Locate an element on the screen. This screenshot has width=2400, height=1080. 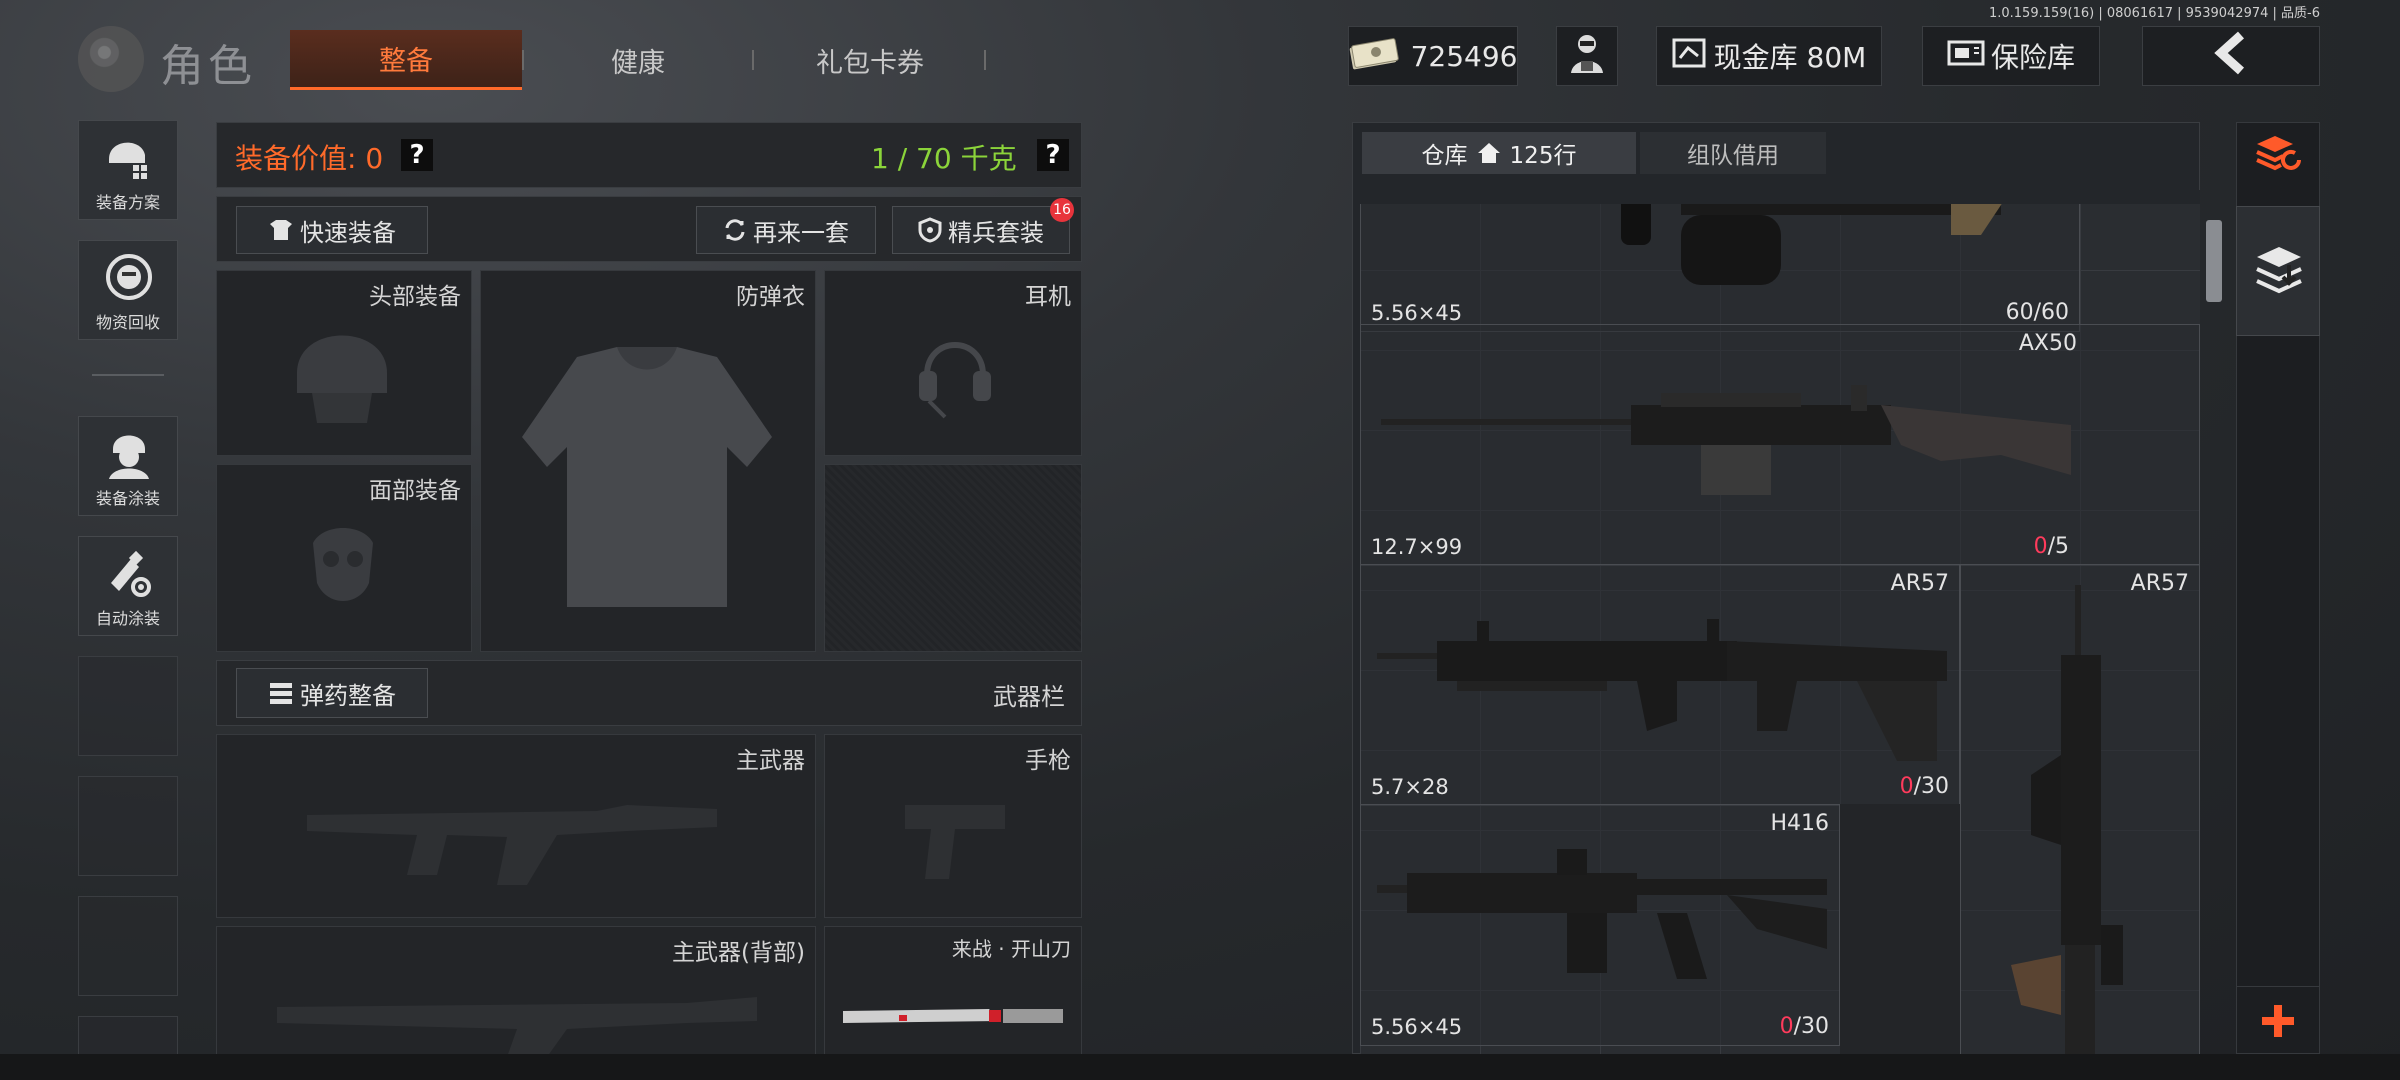
ammo-count: 0/5 is located at coordinates (2051, 546).